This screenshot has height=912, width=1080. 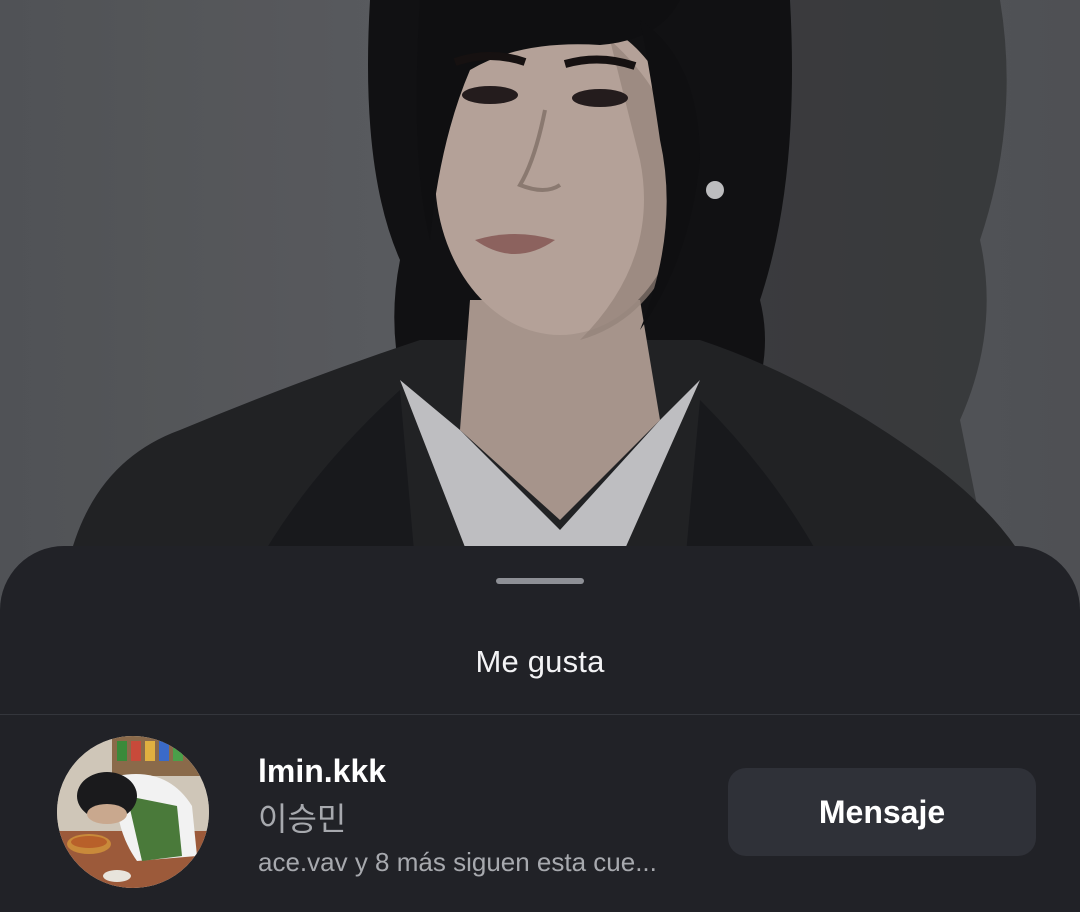 I want to click on message-button: Mensaje, so click(x=882, y=812).